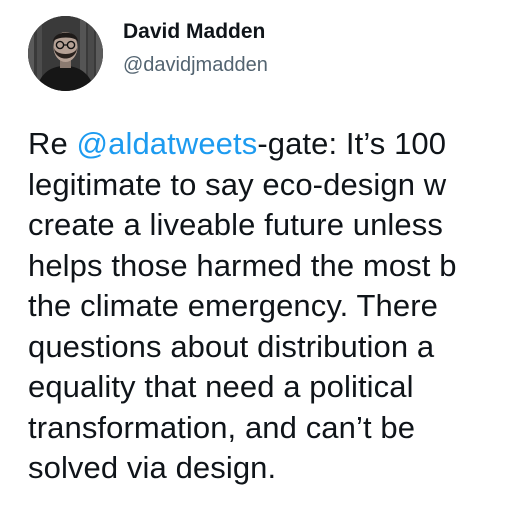 This screenshot has width=520, height=520. I want to click on author-name: David Madden, so click(194, 32).